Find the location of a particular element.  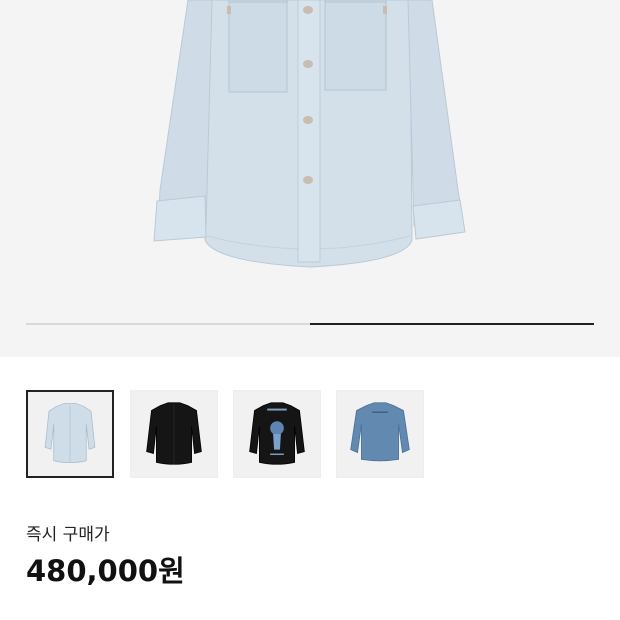

thumbnail-light-blue-shirt-front is located at coordinates (70, 434).